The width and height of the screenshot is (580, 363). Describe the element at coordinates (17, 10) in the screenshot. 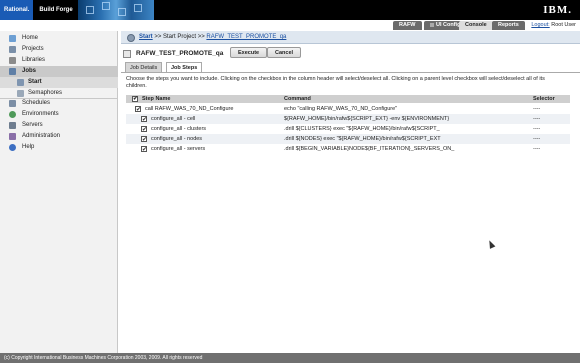

I see `brand-rational: Rational.` at that location.